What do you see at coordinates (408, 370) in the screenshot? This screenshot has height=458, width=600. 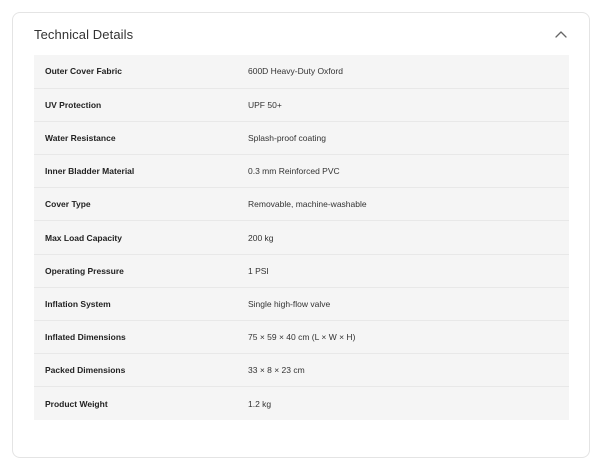 I see `spec-value: 33 × 8 × 23 cm` at bounding box center [408, 370].